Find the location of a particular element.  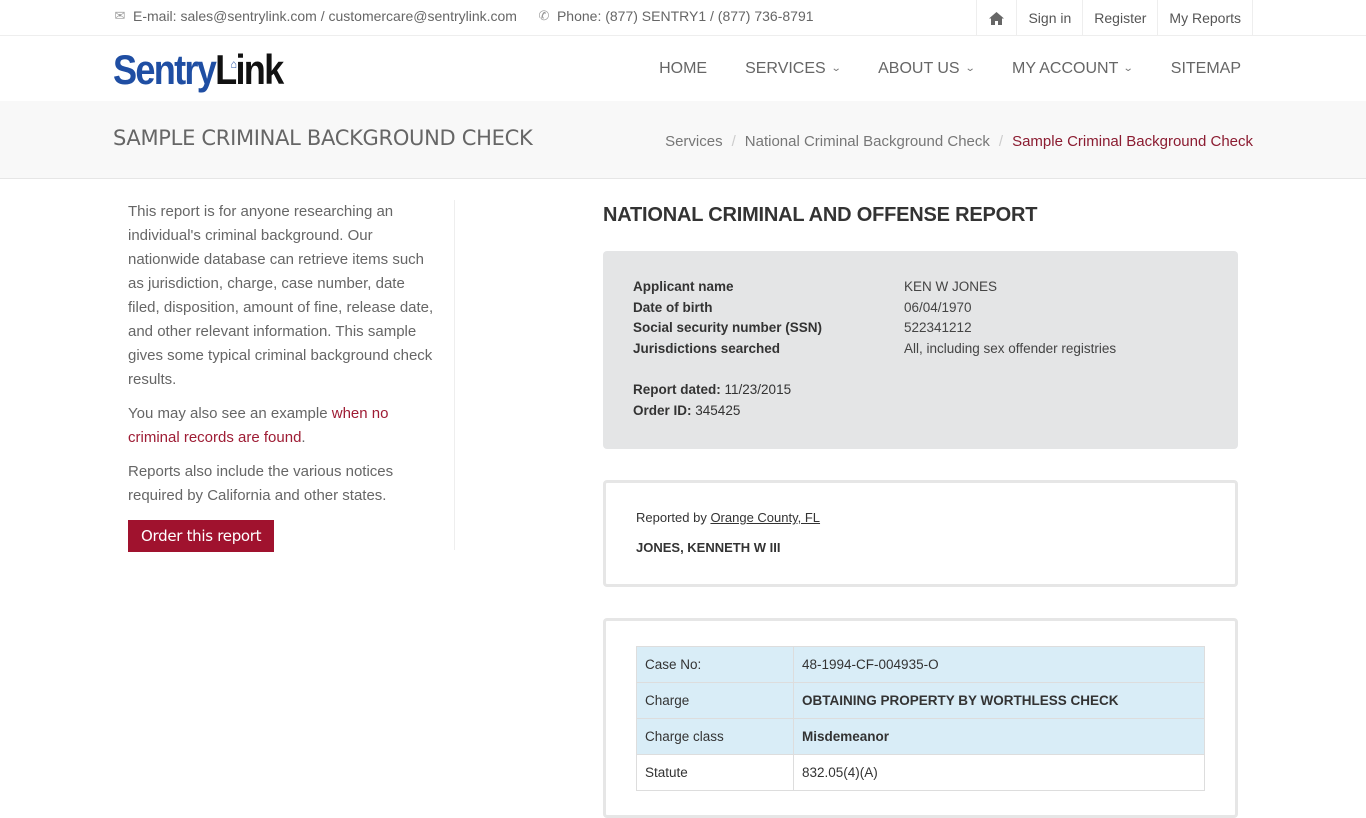

summary-label: Social security number (SSN) is located at coordinates (728, 327).